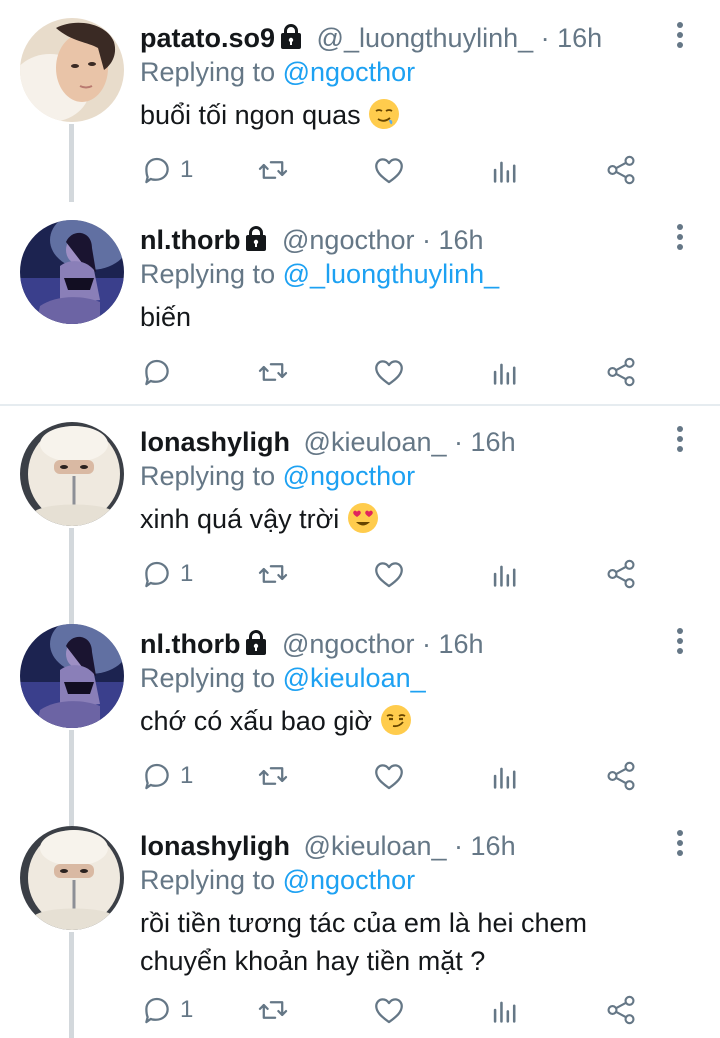  I want to click on display-name: patato.so9, so click(207, 38).